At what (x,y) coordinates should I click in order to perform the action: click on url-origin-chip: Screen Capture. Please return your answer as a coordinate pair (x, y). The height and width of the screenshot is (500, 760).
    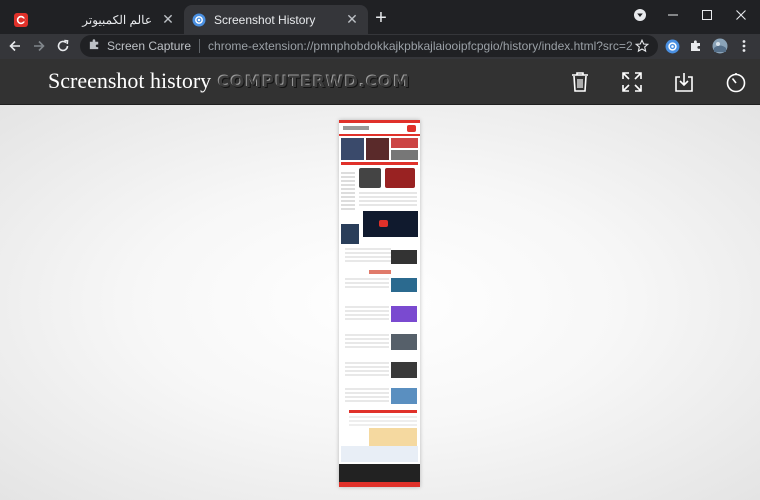
    Looking at the image, I should click on (149, 46).